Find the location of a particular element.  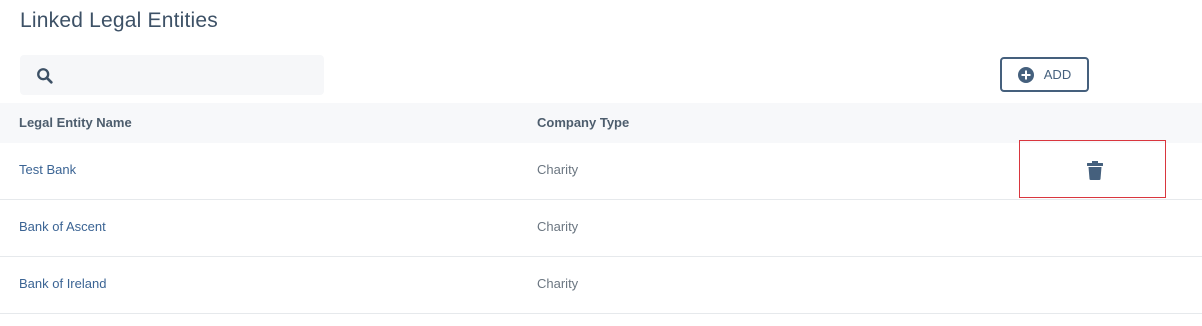

legal-entity-name-link: Bank of Ireland is located at coordinates (62, 283).